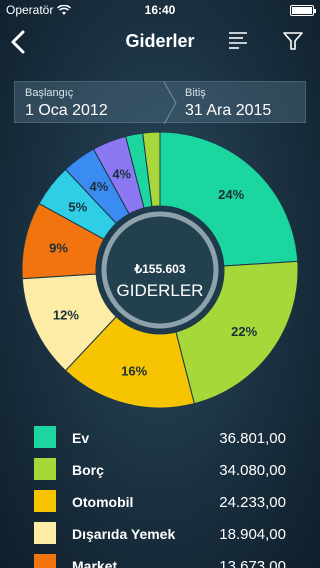  I want to click on legend-name: Otomobil, so click(103, 502).